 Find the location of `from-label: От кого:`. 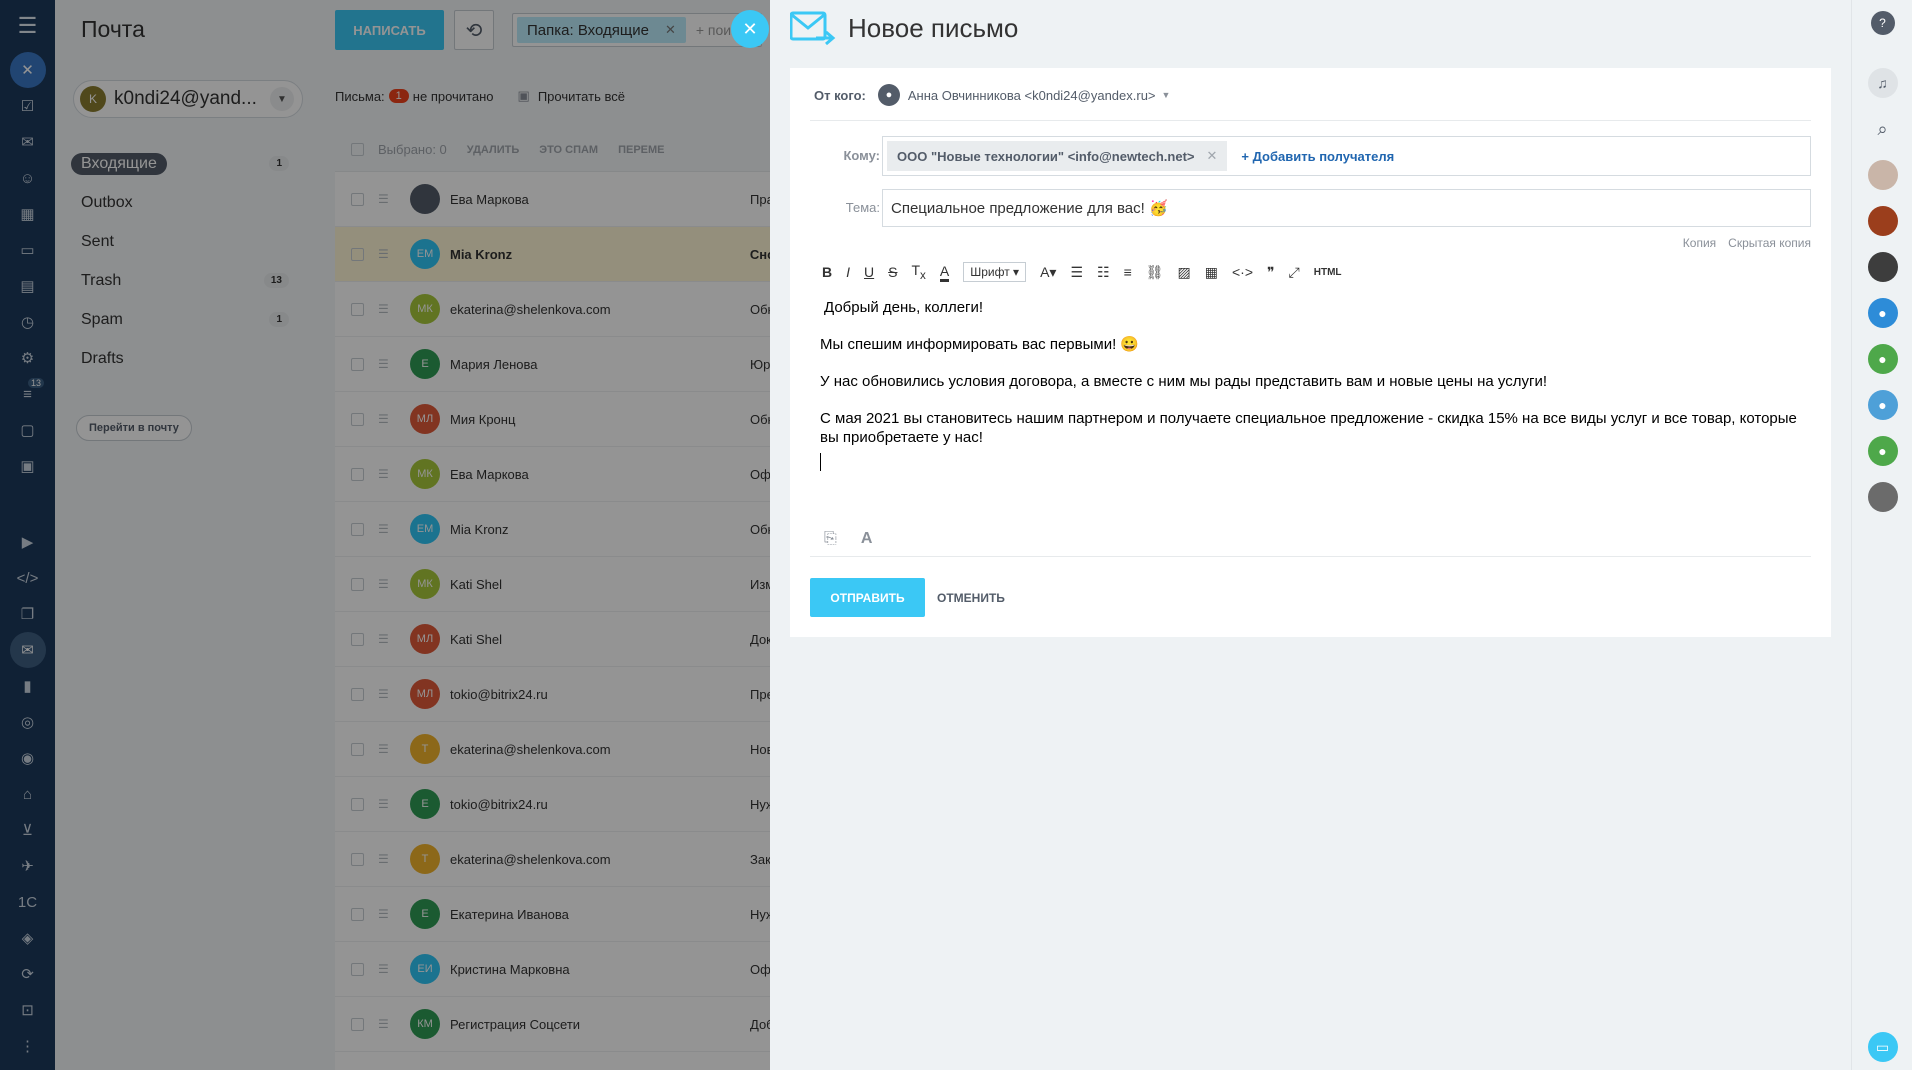

from-label: От кого: is located at coordinates (840, 95).